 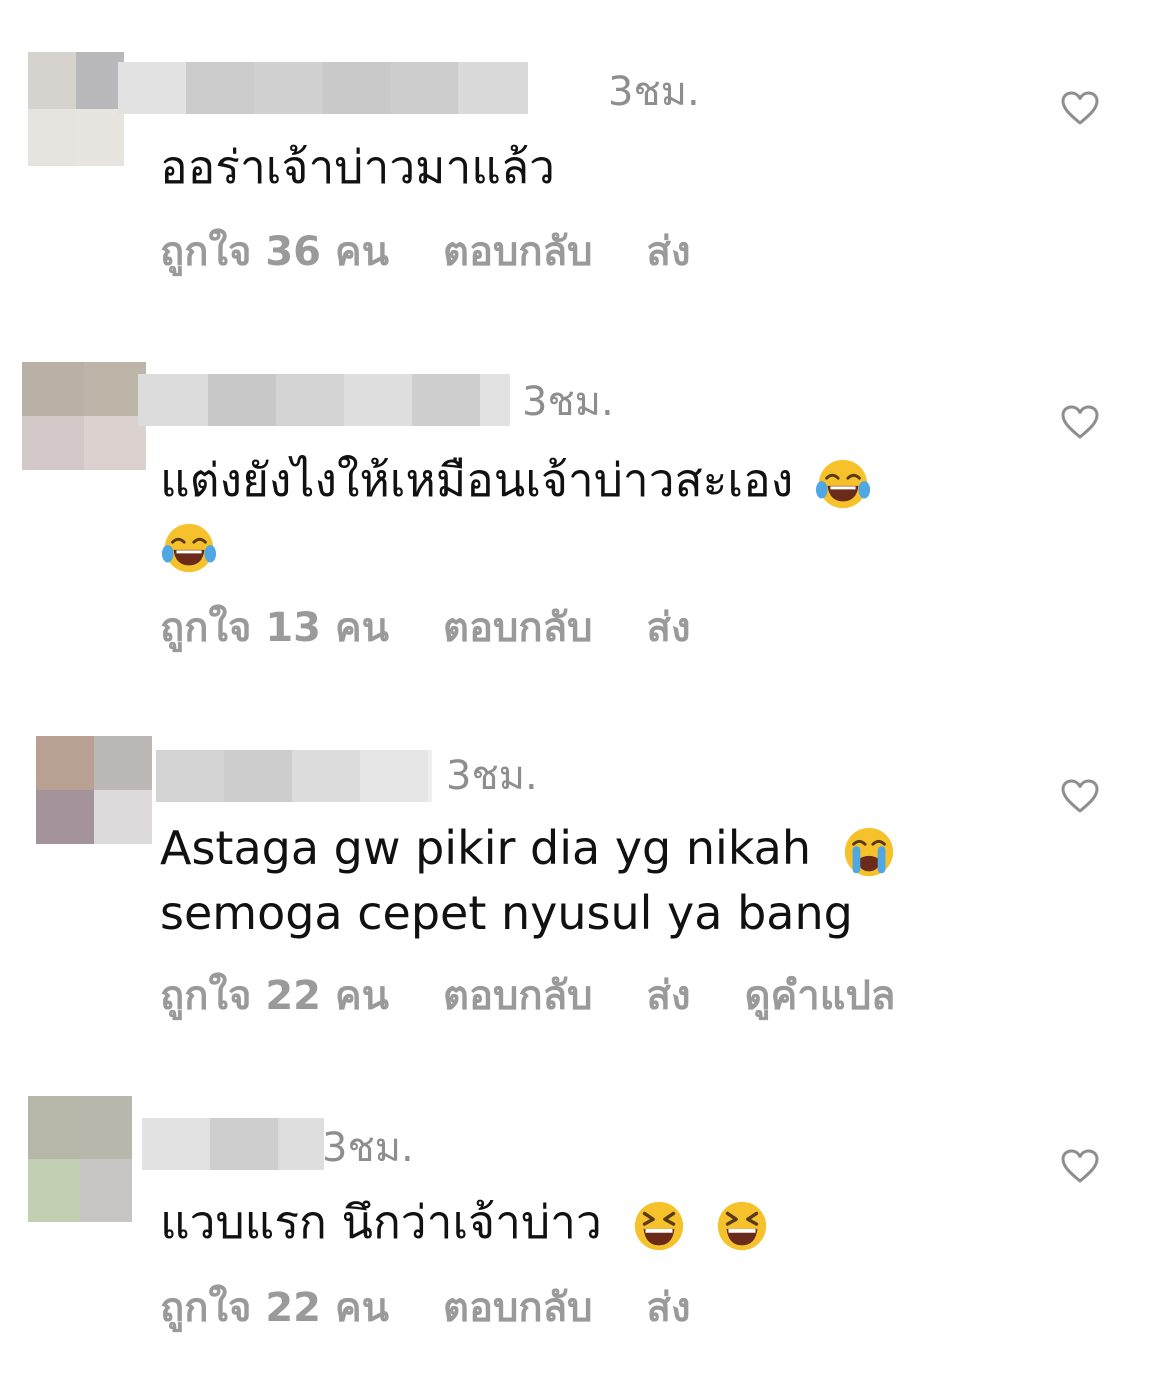 What do you see at coordinates (560, 167) in the screenshot?
I see `comment-text: ออร่าเจ้าบ่าวมาแล้ว` at bounding box center [560, 167].